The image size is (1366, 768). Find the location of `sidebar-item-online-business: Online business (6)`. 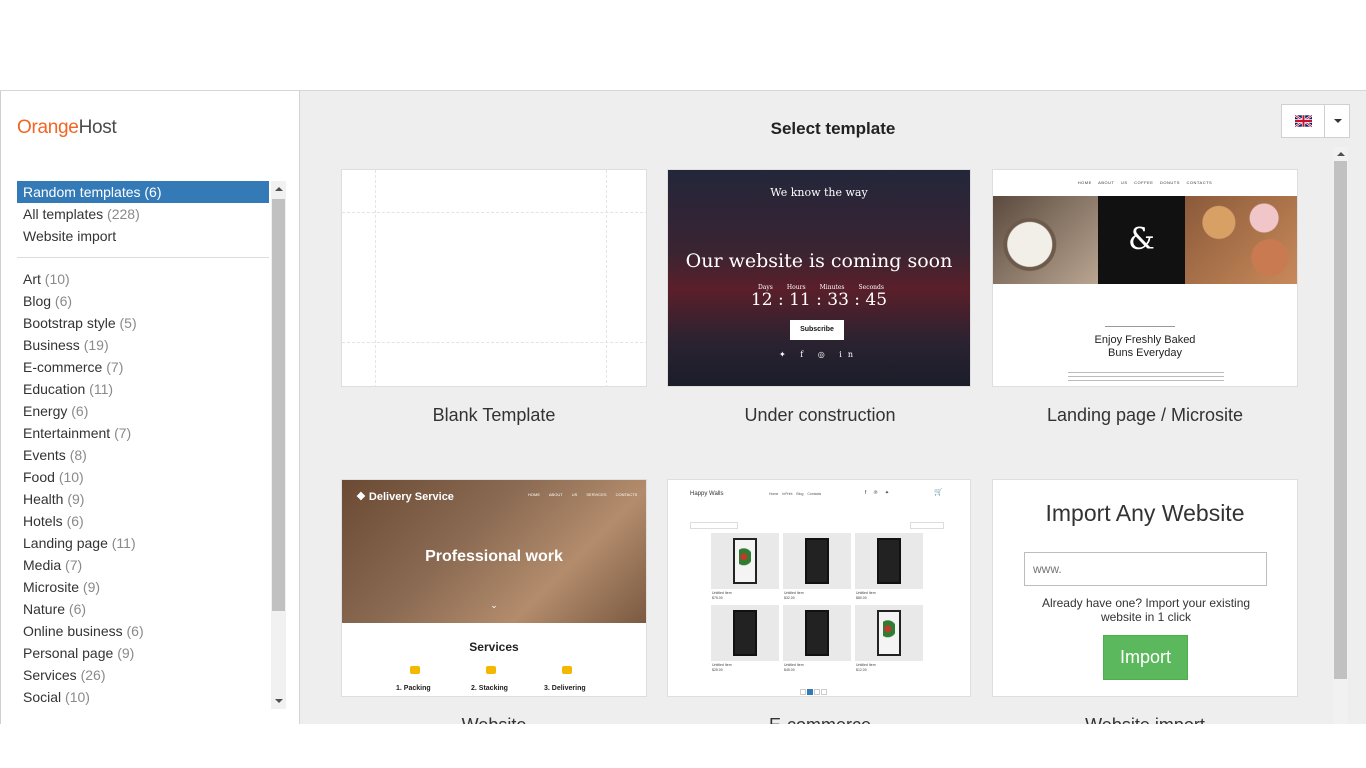

sidebar-item-online-business: Online business (6) is located at coordinates (143, 631).